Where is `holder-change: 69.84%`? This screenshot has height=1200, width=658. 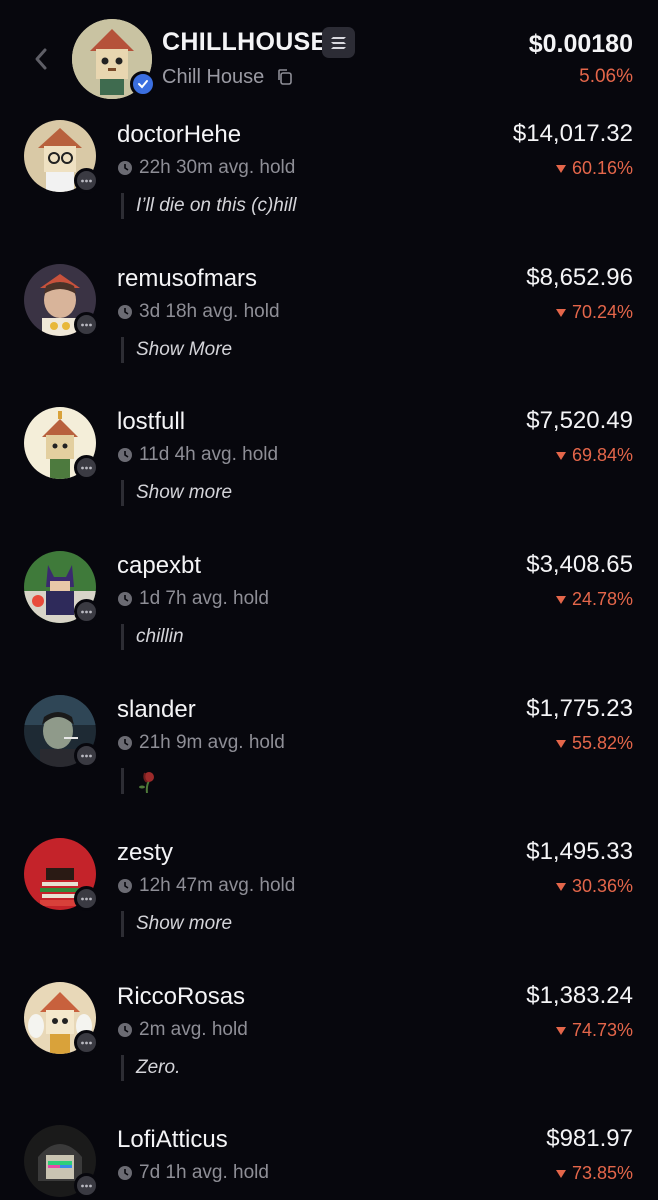
holder-change: 69.84% is located at coordinates (594, 455).